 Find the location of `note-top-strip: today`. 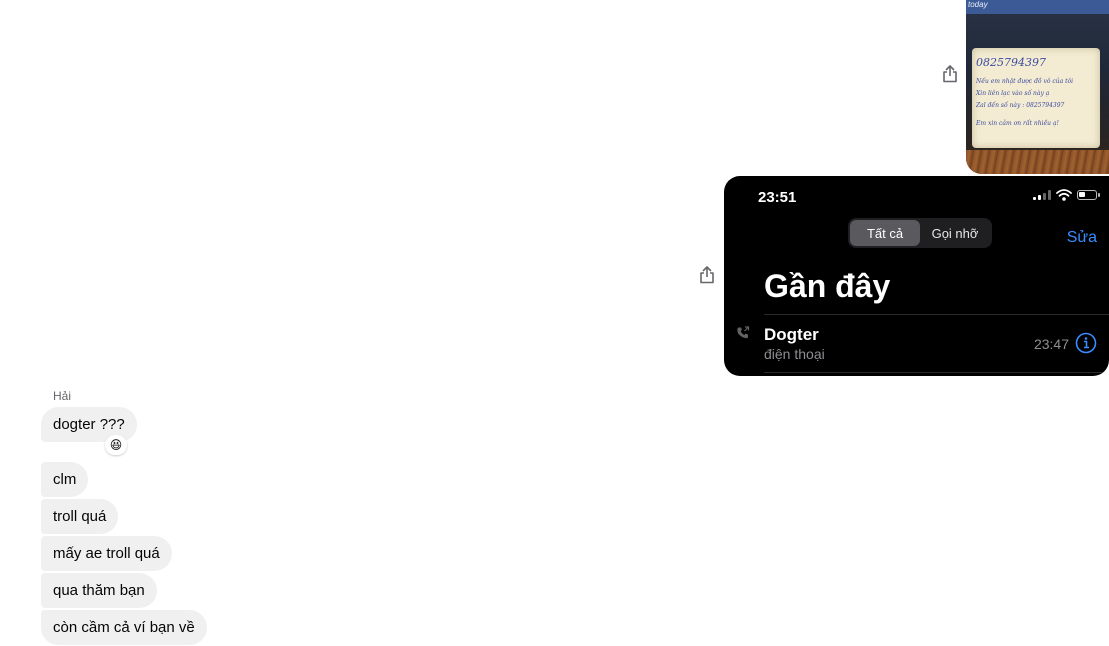

note-top-strip: today is located at coordinates (1037, 7).